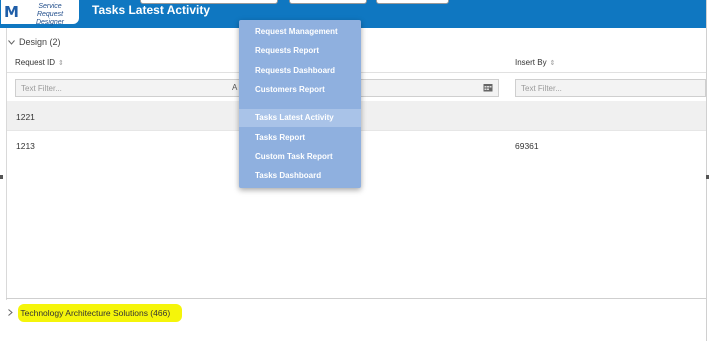  I want to click on chevron-right-icon, so click(11, 313).